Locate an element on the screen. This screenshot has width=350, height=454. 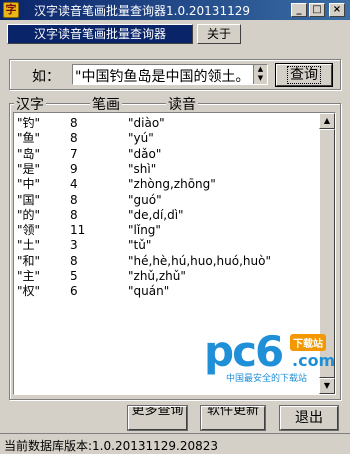
result-pronunciation: "diào" is located at coordinates (146, 123).